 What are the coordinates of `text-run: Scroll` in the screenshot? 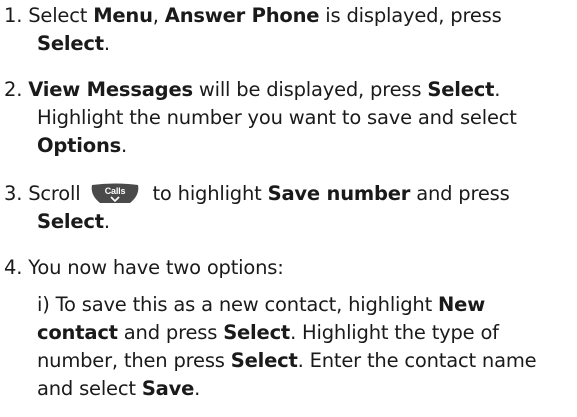 It's located at (57, 193).